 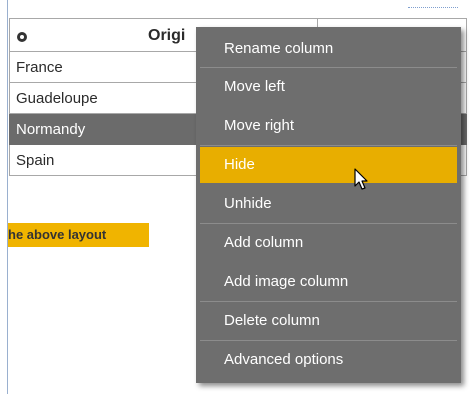 I want to click on menu-item-add-column: Add column, so click(x=328, y=243).